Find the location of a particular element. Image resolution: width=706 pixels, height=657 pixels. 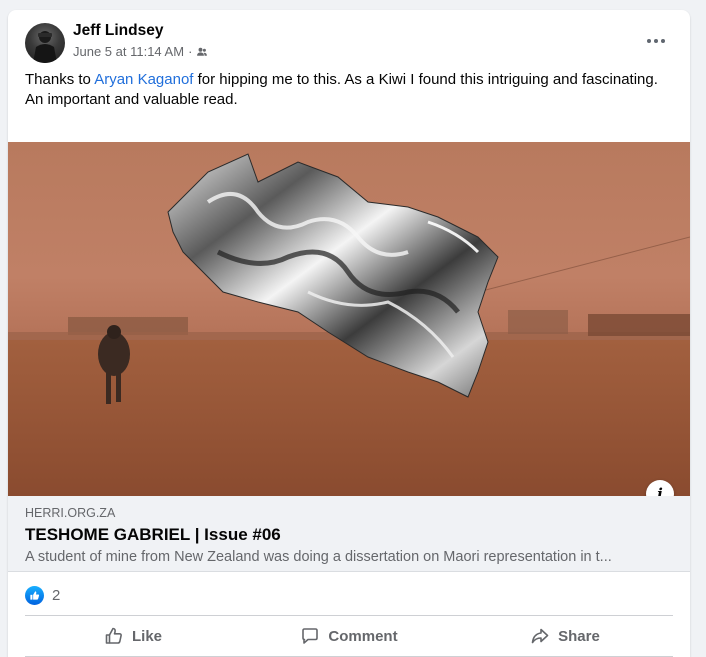

more-options-button is located at coordinates (656, 41).